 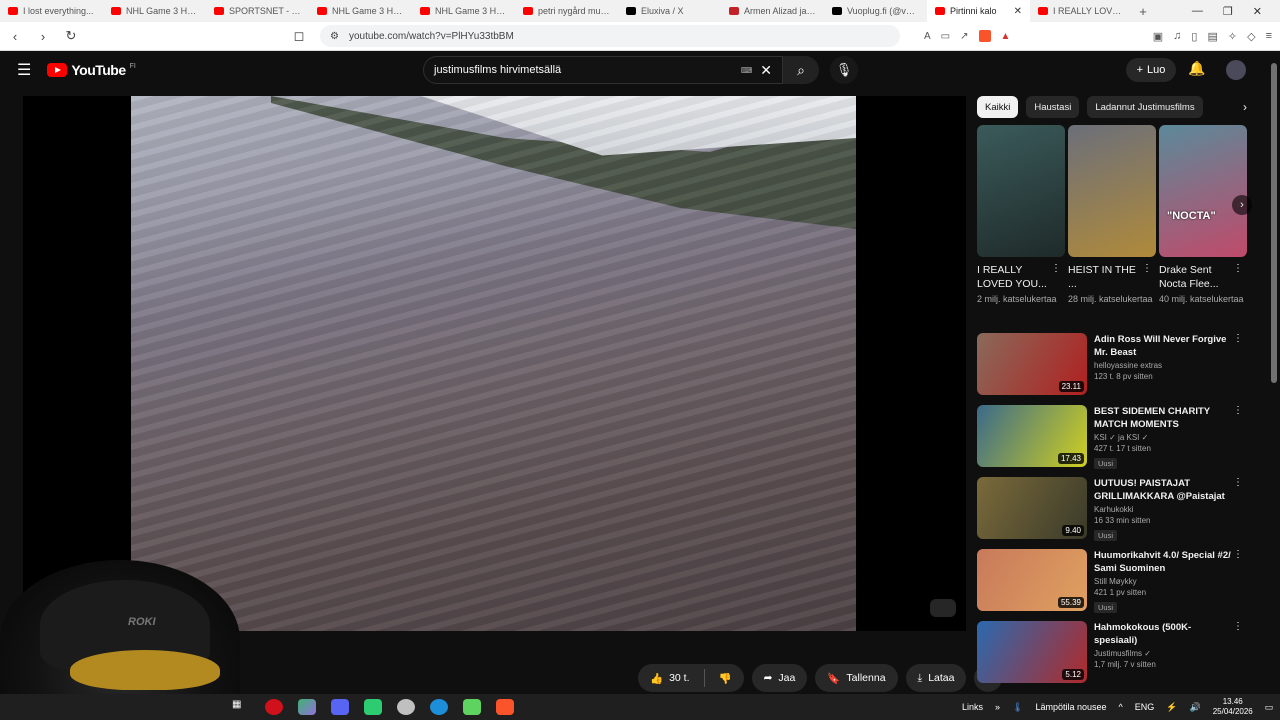 I want to click on notification-center-icon: ▭, so click(x=1269, y=707).